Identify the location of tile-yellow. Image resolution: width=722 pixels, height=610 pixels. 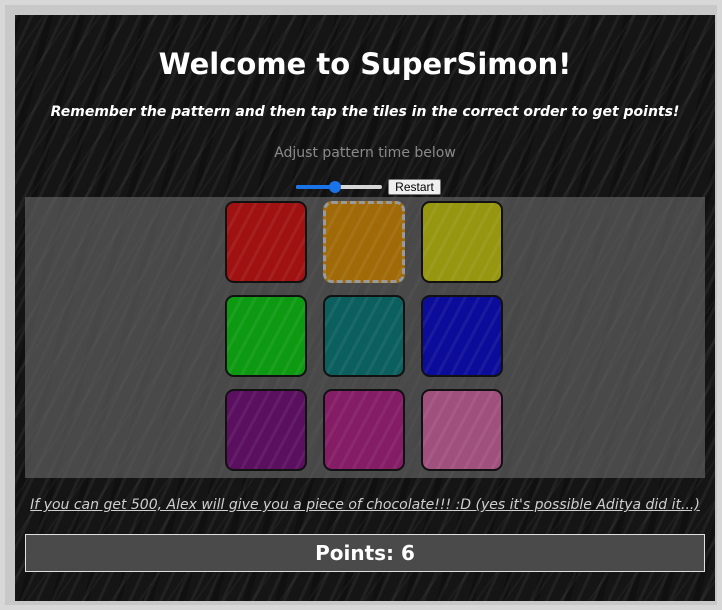
(462, 242).